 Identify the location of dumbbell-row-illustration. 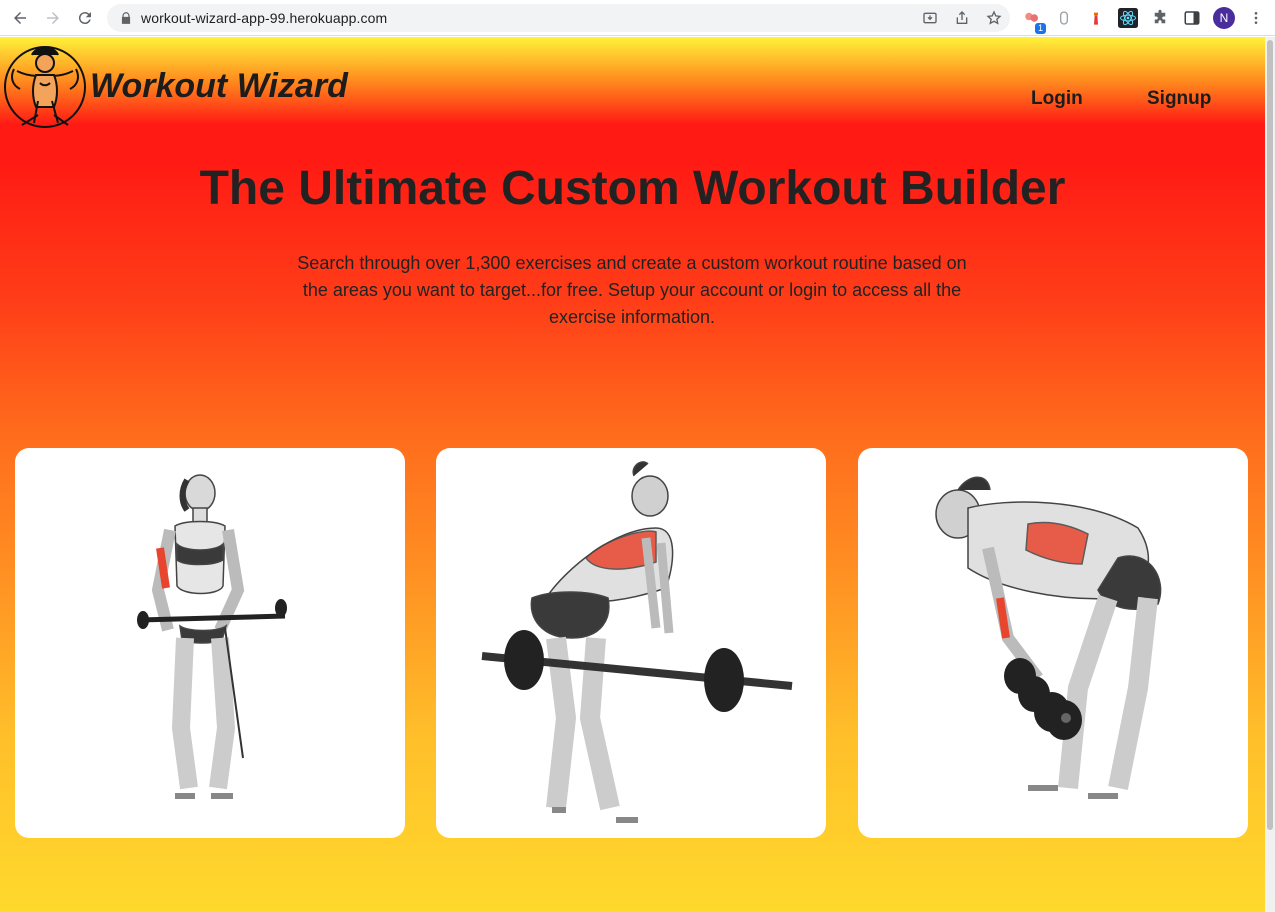
(1048, 637).